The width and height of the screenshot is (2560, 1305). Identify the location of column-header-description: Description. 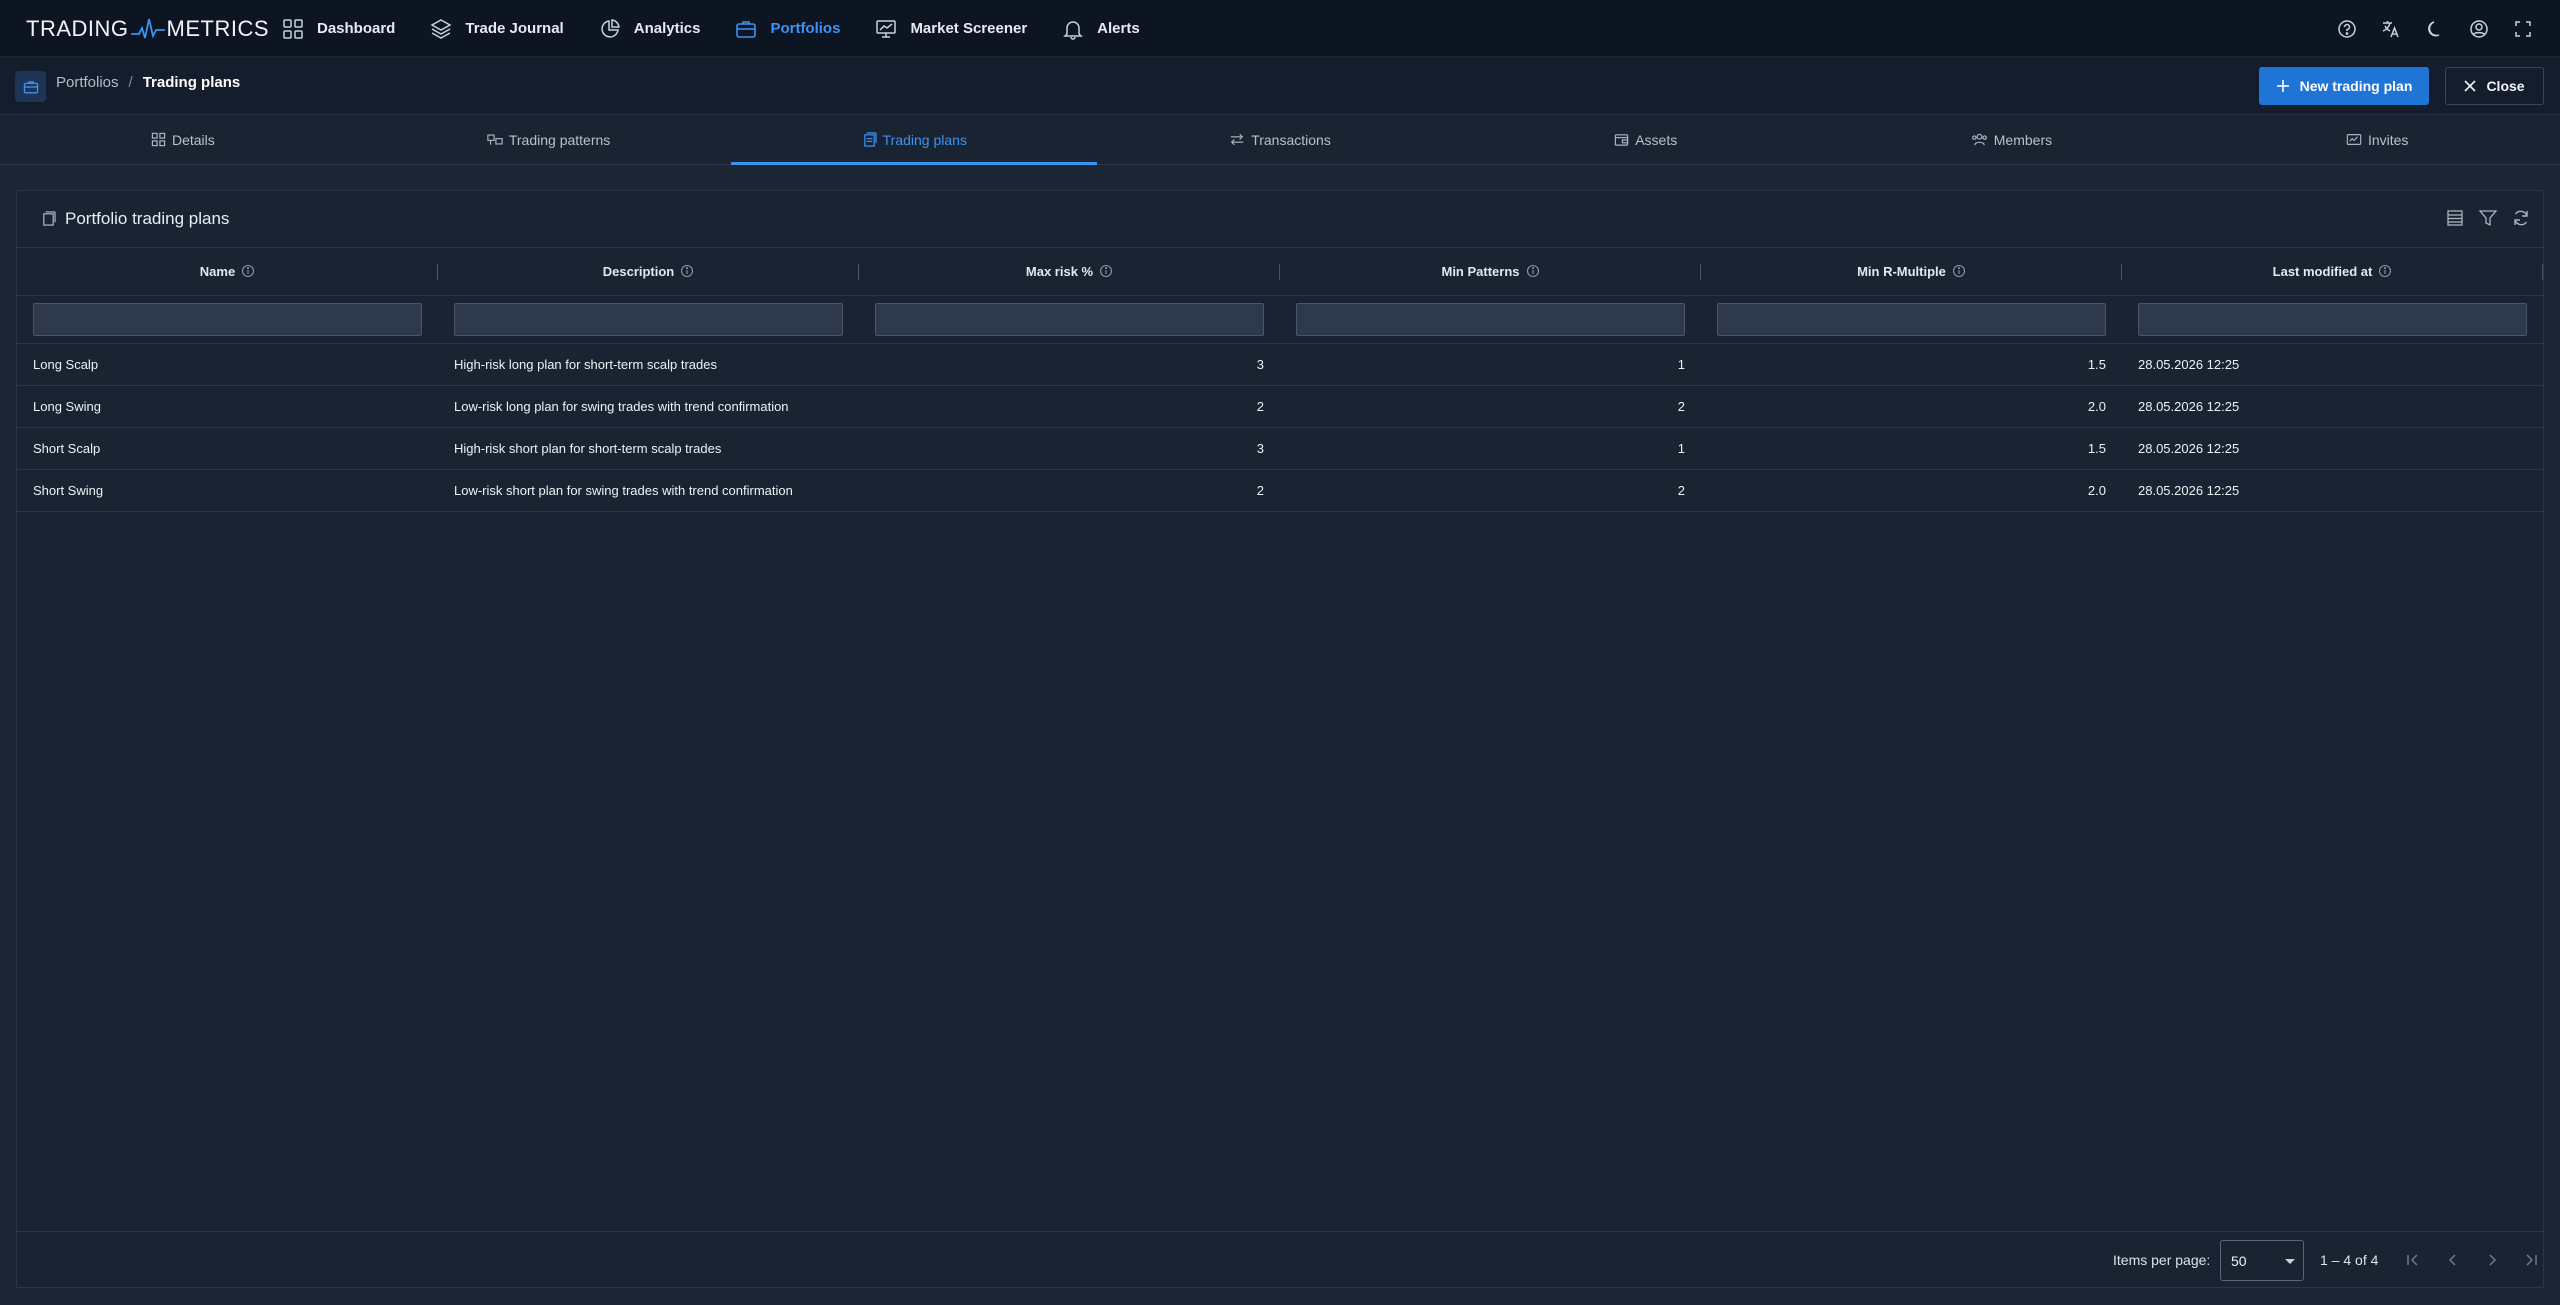
(648, 272).